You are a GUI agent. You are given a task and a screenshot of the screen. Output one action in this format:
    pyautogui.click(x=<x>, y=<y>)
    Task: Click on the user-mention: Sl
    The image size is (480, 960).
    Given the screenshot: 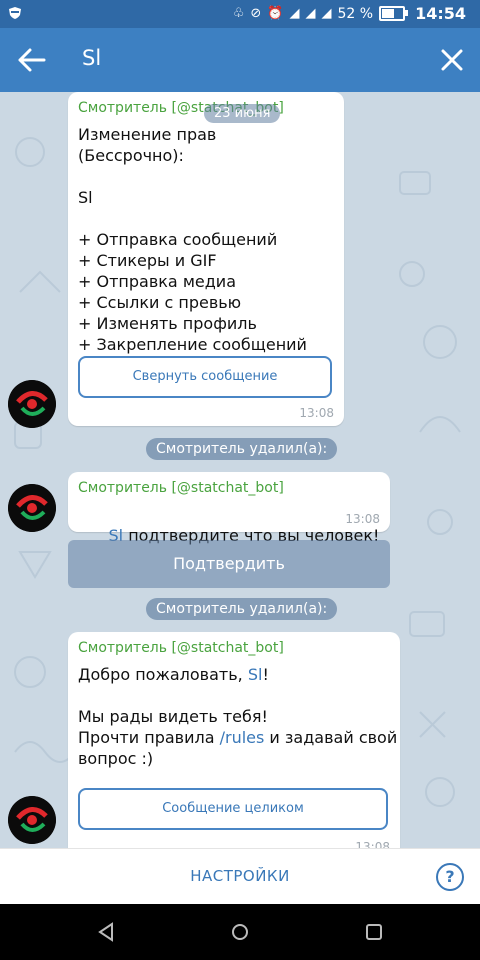 What is the action you would take?
    pyautogui.click(x=255, y=674)
    